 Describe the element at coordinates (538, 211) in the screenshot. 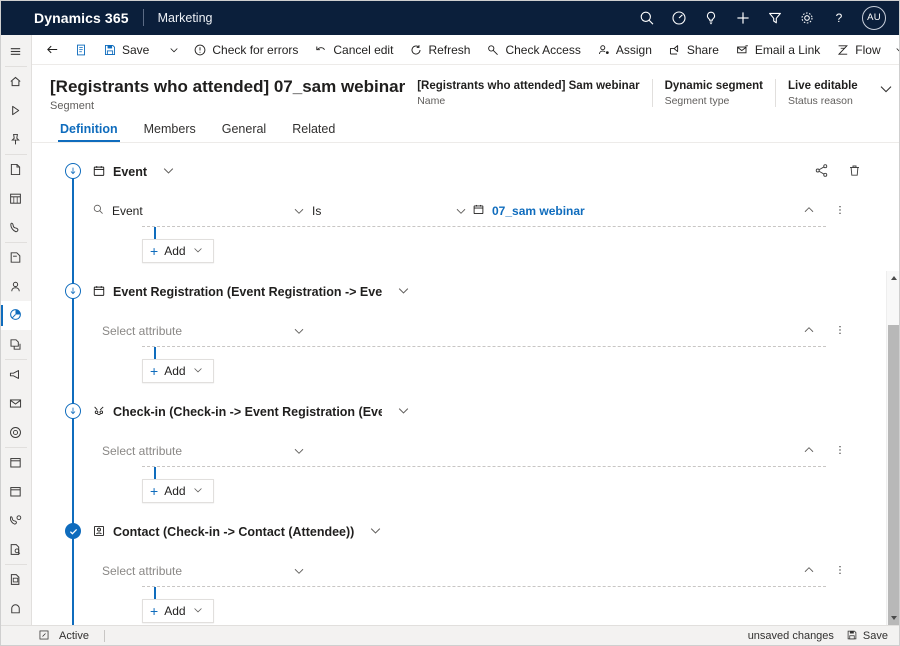

I see `condition-value-link: 07_sam webinar` at that location.